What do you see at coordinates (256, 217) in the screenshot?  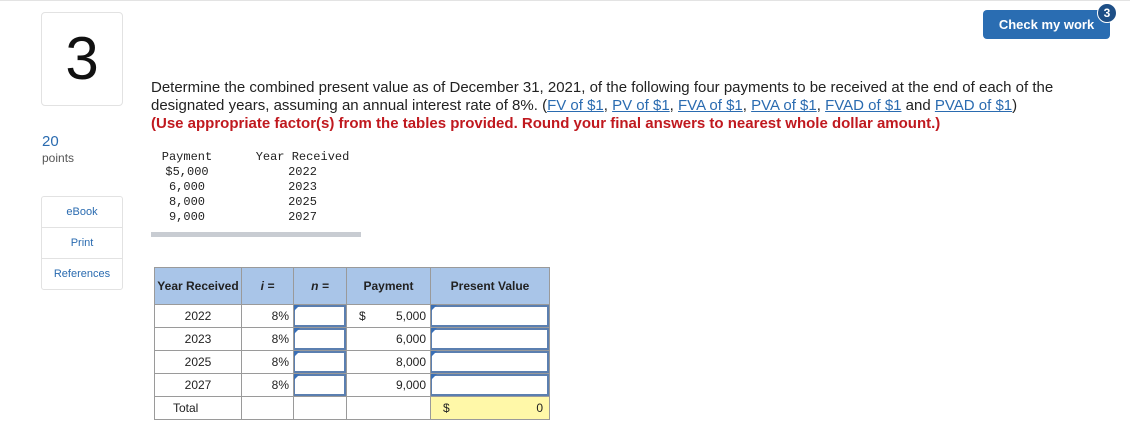 I see `given-row: 9,000 2027` at bounding box center [256, 217].